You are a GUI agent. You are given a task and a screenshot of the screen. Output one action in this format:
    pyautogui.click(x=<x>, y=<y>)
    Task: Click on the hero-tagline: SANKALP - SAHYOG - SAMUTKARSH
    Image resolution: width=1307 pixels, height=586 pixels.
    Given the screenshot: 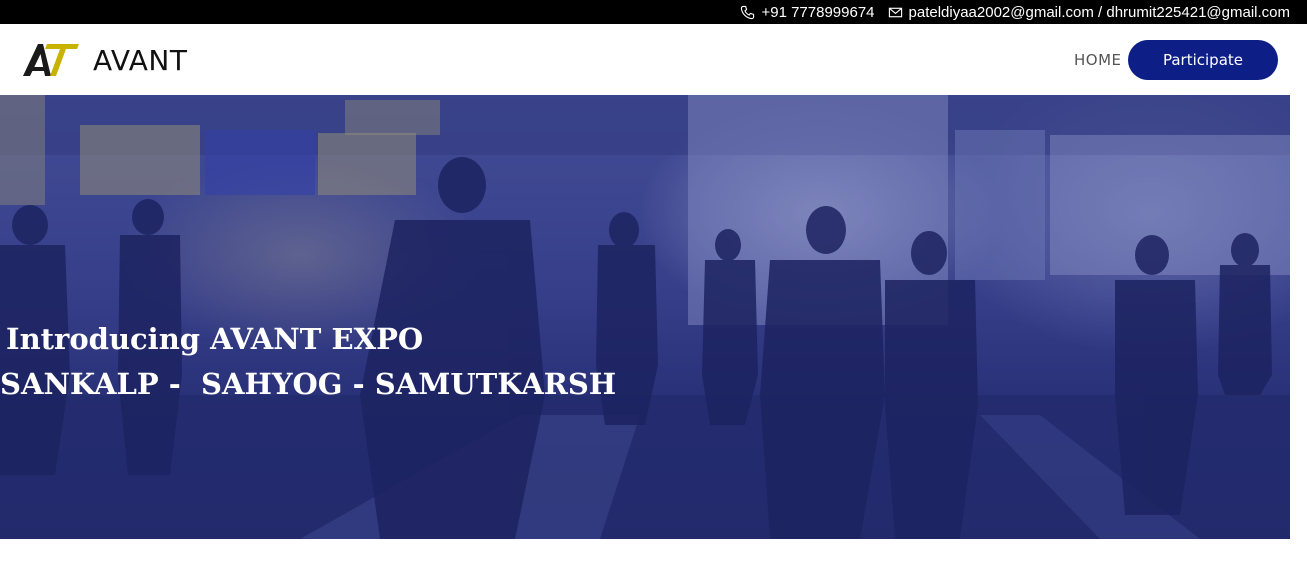 What is the action you would take?
    pyautogui.click(x=308, y=384)
    